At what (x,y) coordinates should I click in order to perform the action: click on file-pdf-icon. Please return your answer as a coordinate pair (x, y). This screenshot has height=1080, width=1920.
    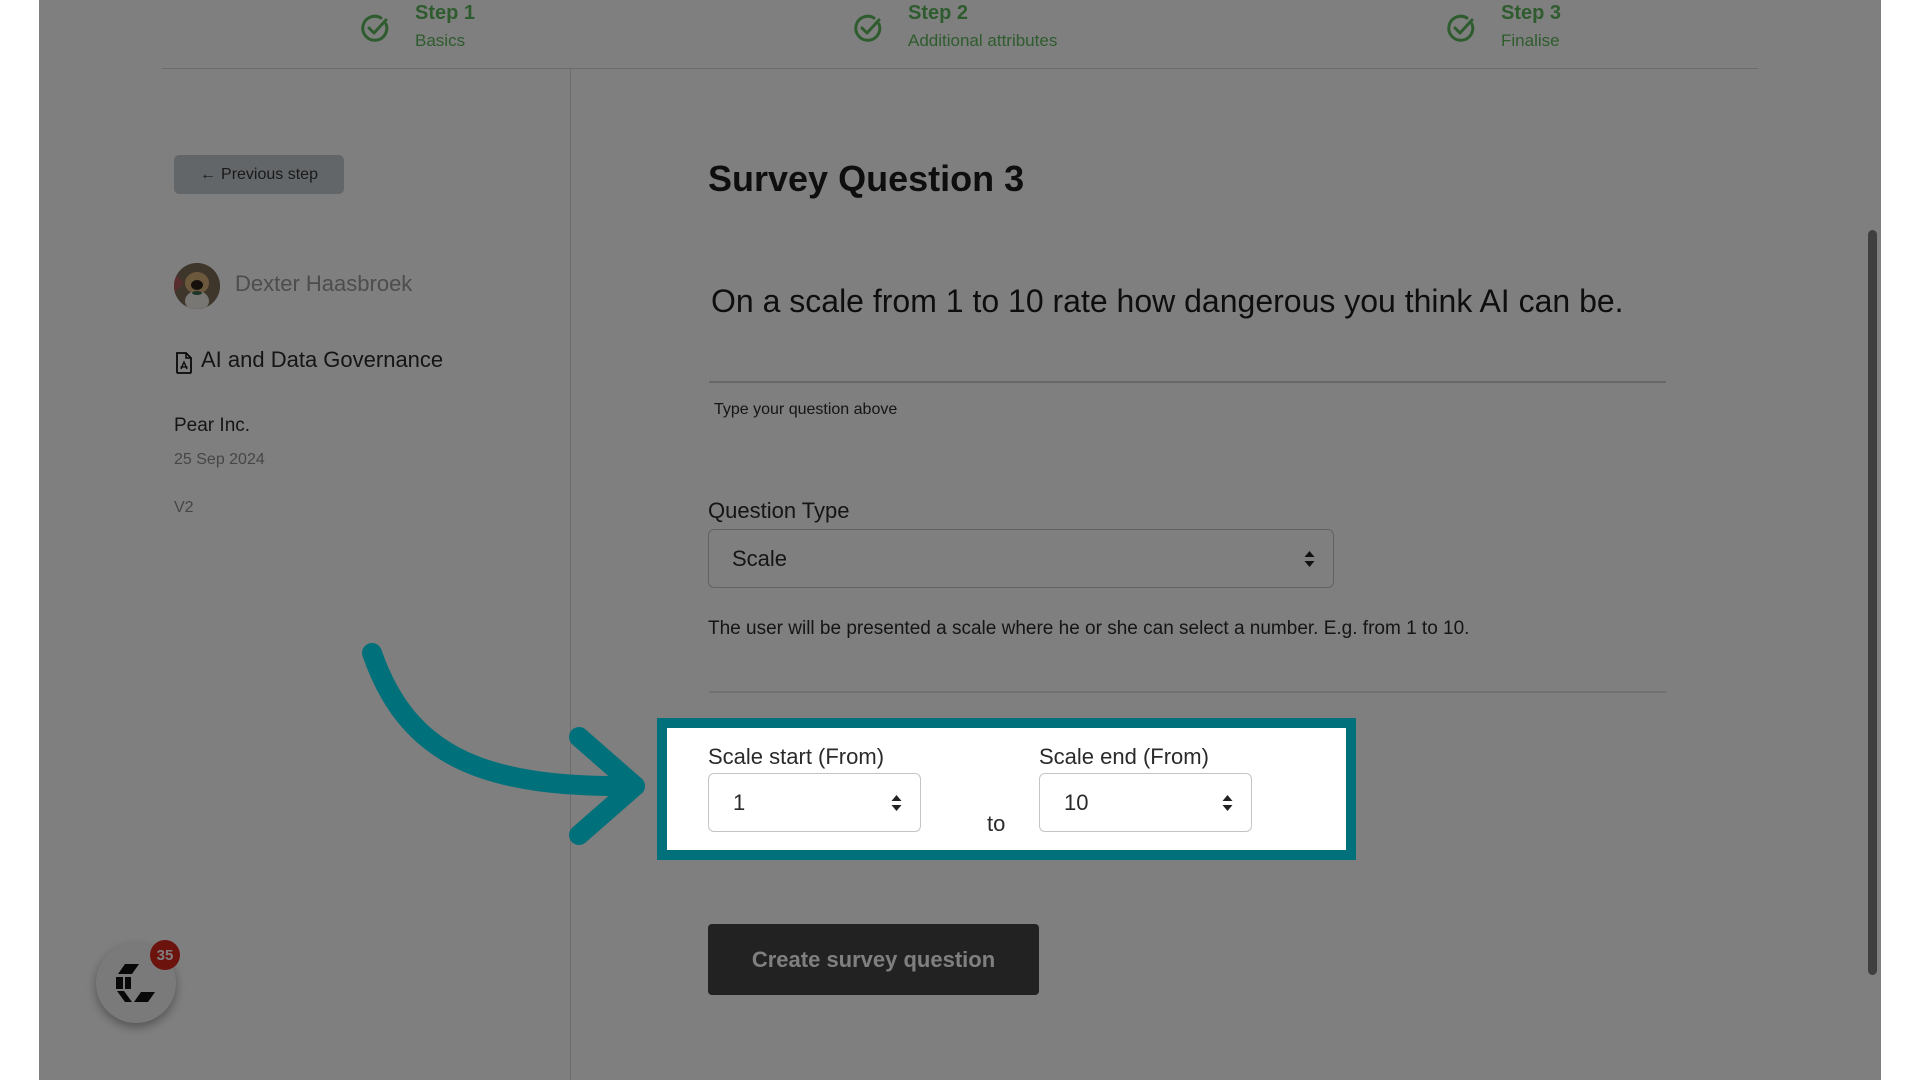
    Looking at the image, I should click on (184, 363).